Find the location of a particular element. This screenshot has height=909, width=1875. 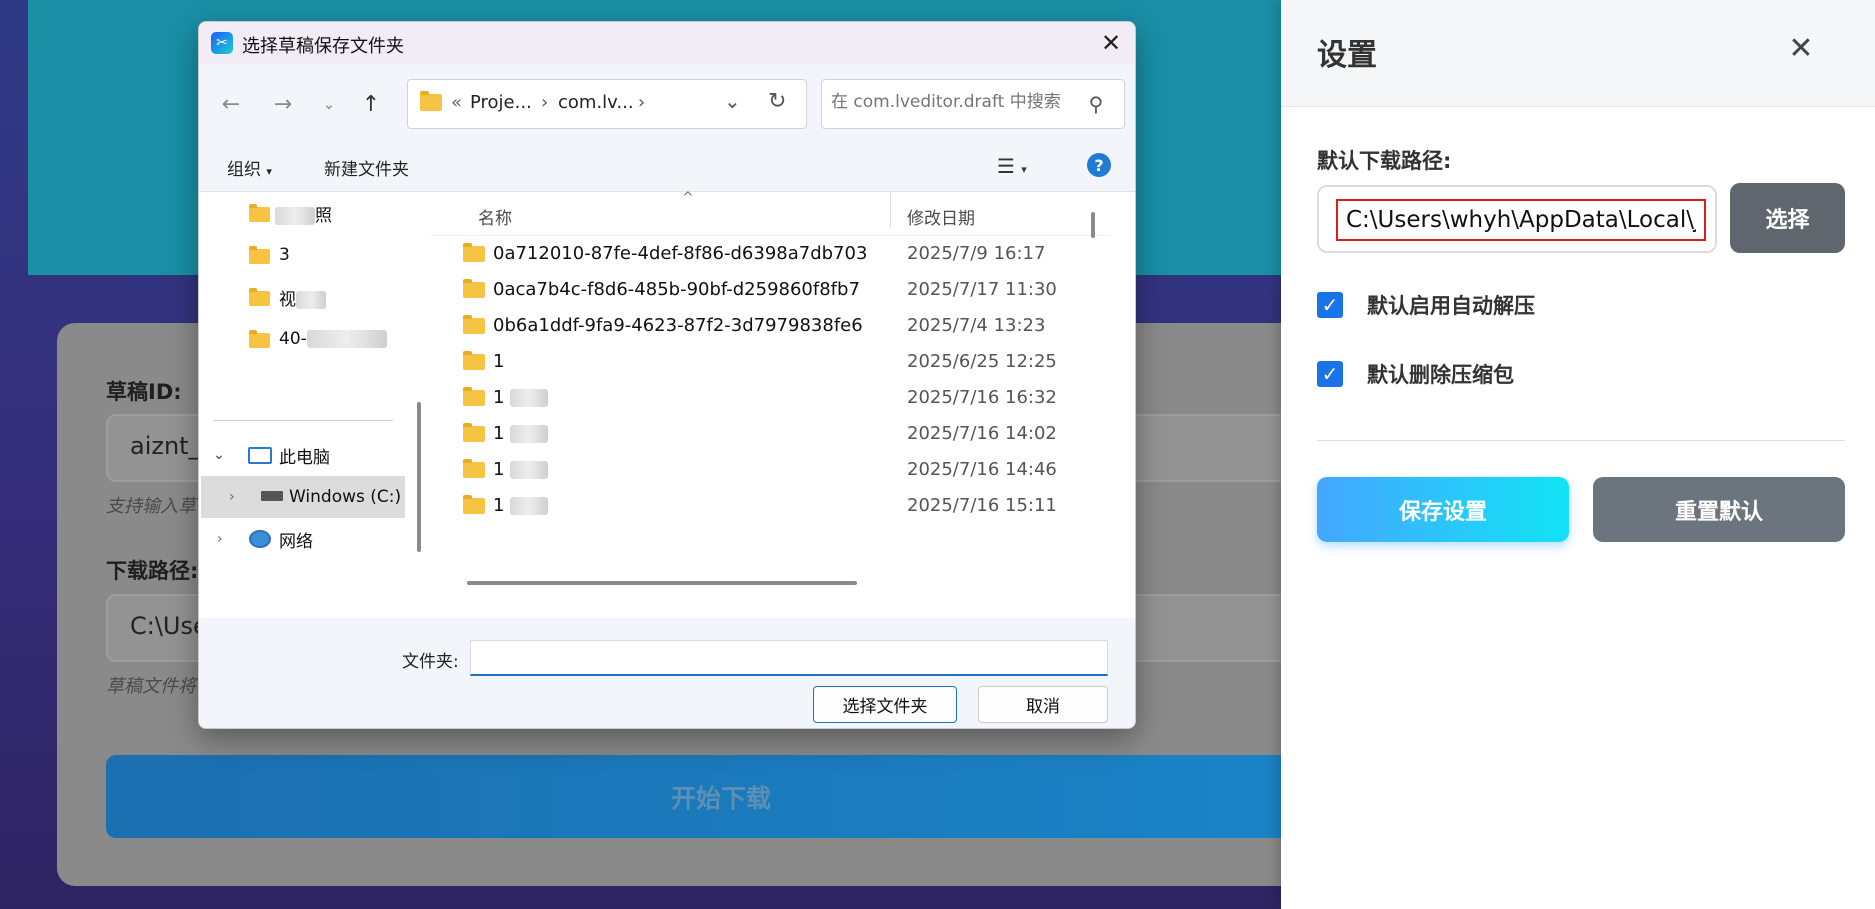

file-name: 0b6a1ddf-9fa9-4623-87f2-3d7979838fe6 is located at coordinates (678, 325).